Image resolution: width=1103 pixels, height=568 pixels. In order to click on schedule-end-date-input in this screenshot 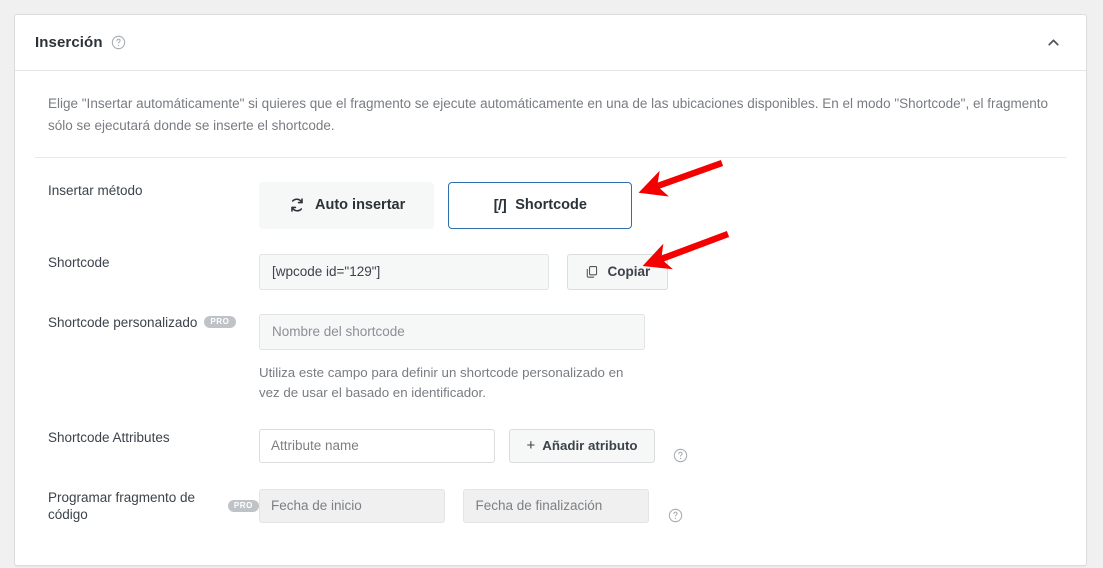, I will do `click(556, 505)`.